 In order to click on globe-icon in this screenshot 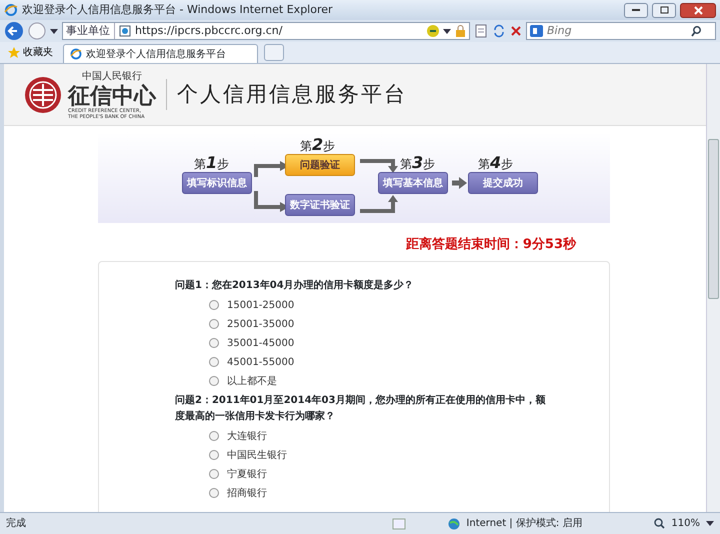, I will do `click(454, 524)`.